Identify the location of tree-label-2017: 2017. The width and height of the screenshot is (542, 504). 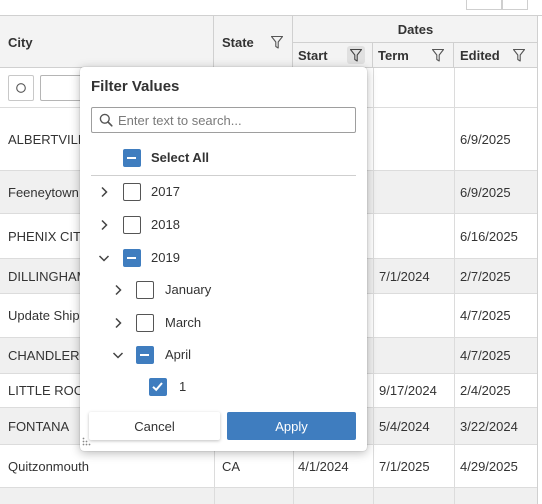
(165, 191).